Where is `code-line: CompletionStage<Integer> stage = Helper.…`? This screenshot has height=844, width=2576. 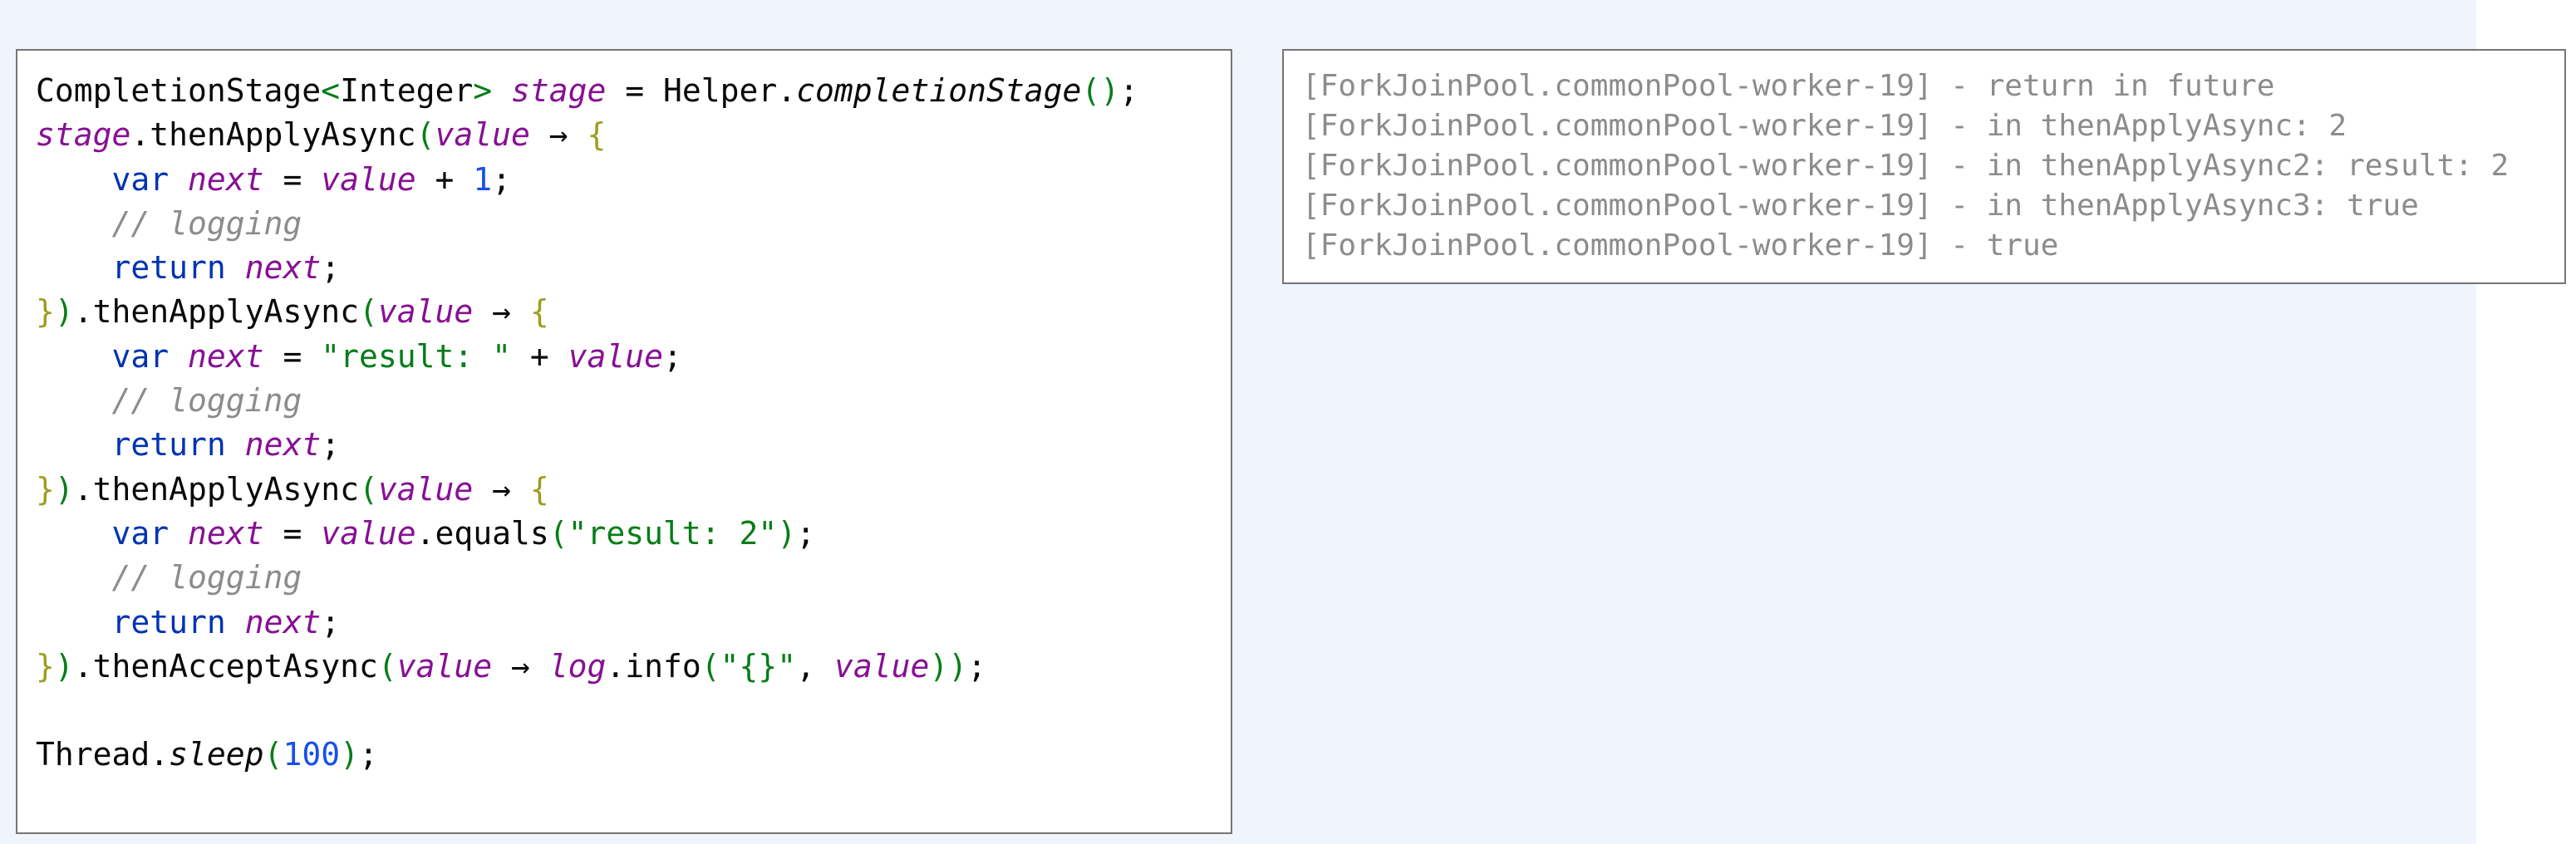 code-line: CompletionStage<Integer> stage = Helper.… is located at coordinates (633, 91).